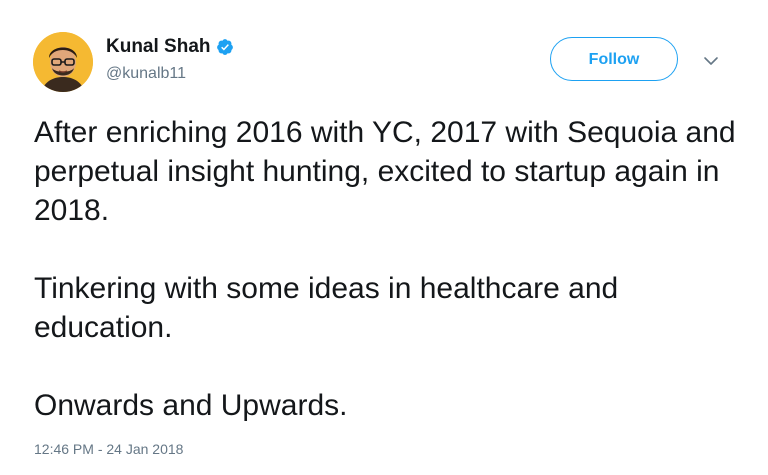 This screenshot has width=768, height=475. I want to click on caricature-avatar-icon, so click(63, 62).